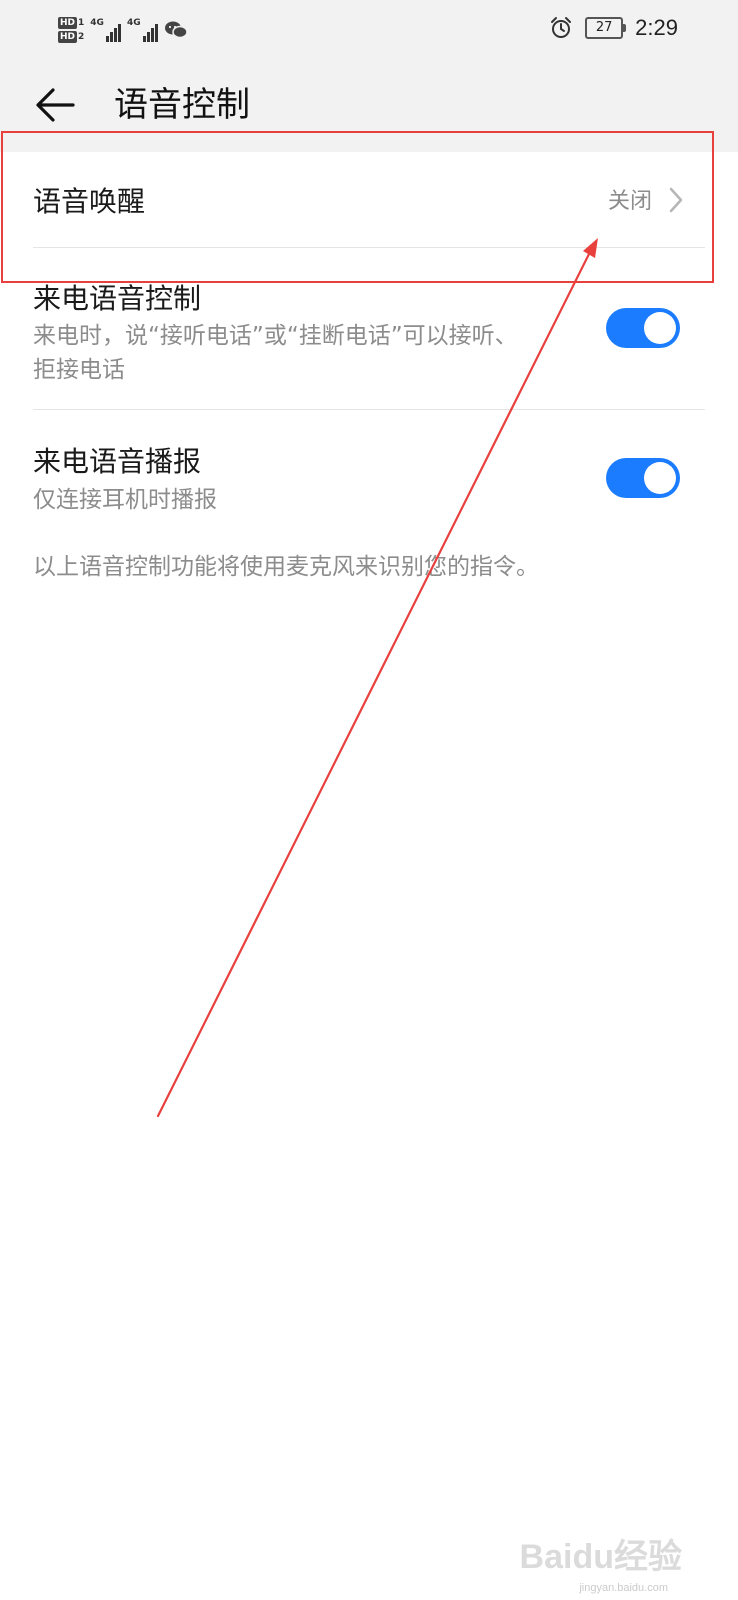 The height and width of the screenshot is (1600, 738). What do you see at coordinates (275, 353) in the screenshot?
I see `incoming-call-voice-control-description: 来电时，说“接听电话”或“挂断电话”可以接听、拒接电话` at bounding box center [275, 353].